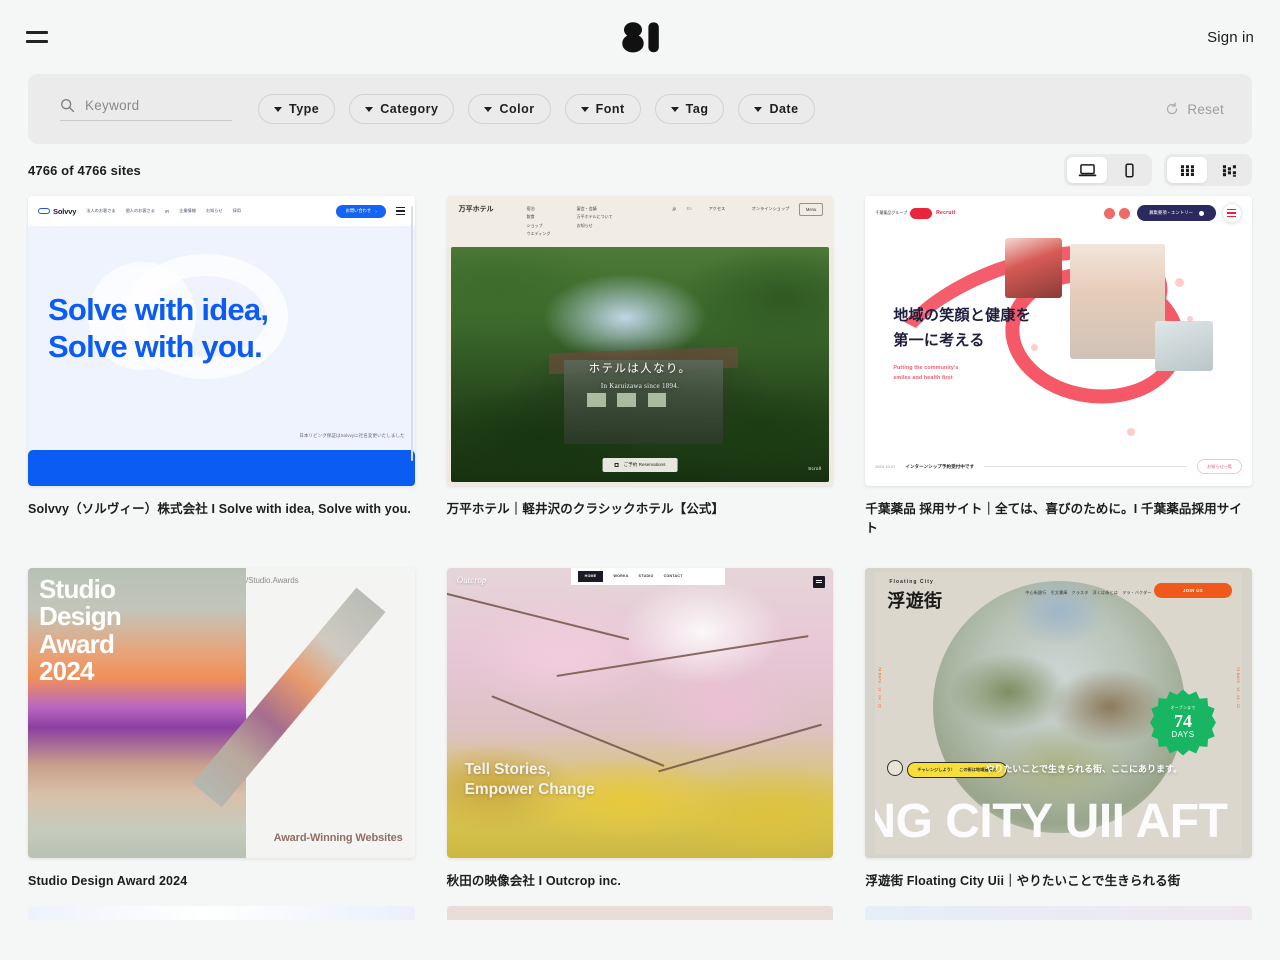  Describe the element at coordinates (940, 466) in the screenshot. I see `news-title: インターンシップ予約受付中です` at that location.